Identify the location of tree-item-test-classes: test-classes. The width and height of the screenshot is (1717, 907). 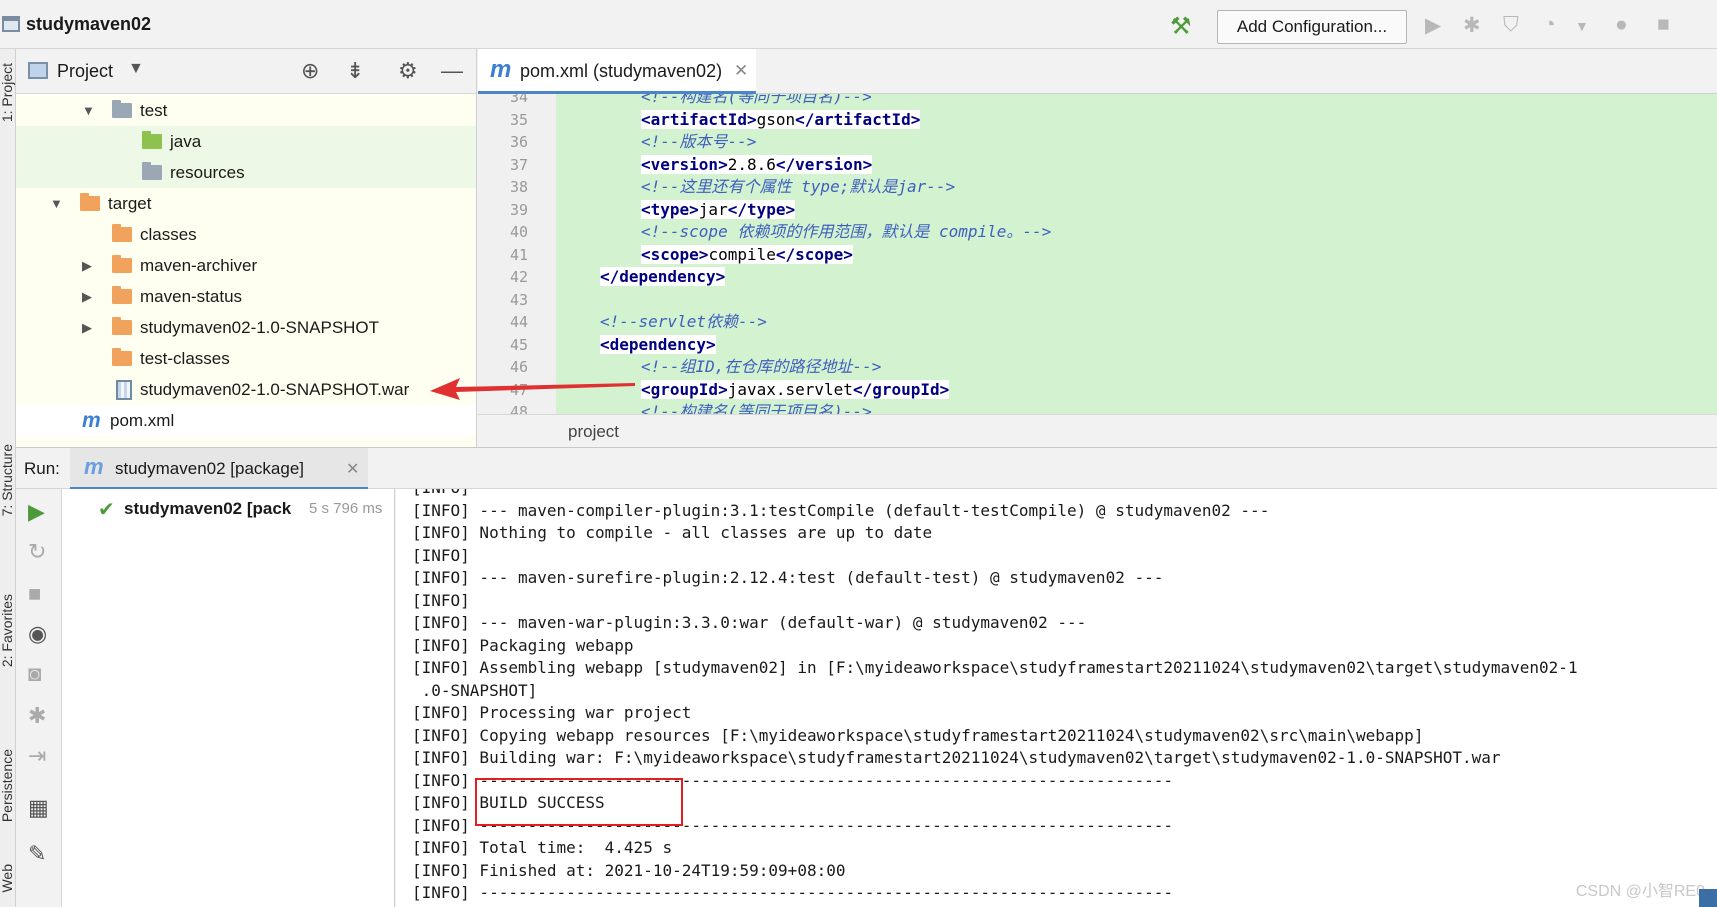
(246, 358).